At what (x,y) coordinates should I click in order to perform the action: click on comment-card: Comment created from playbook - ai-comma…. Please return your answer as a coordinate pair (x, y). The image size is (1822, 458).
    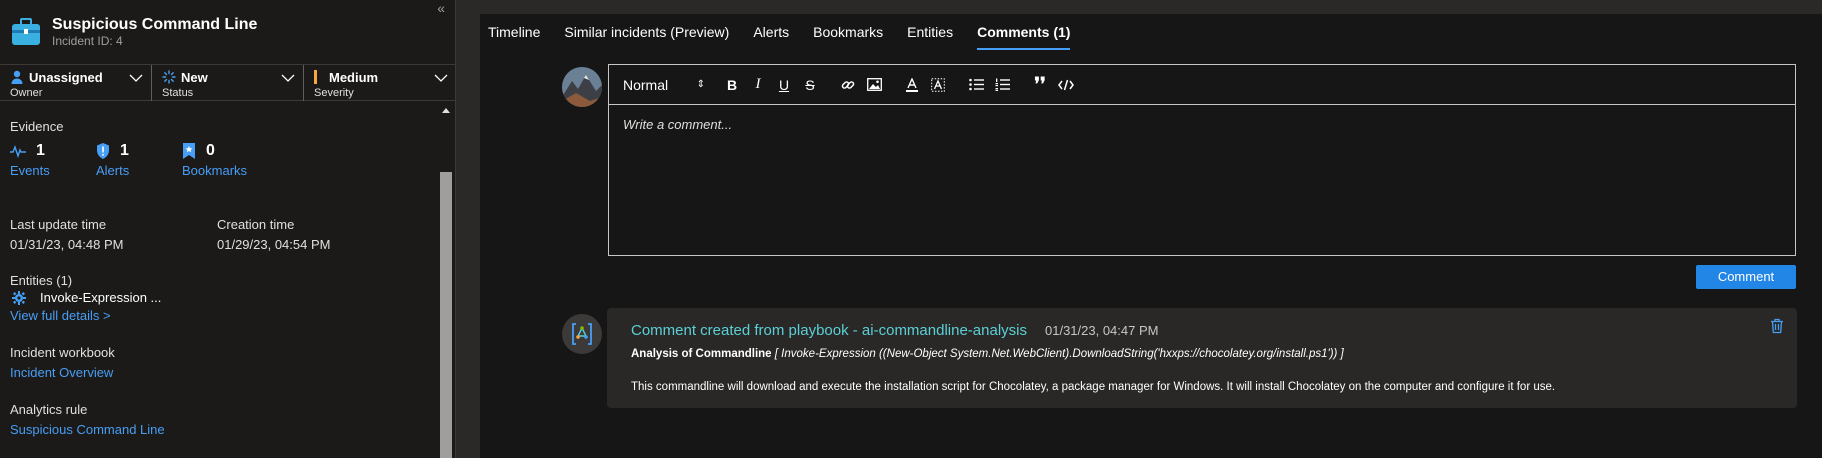
    Looking at the image, I should click on (1202, 358).